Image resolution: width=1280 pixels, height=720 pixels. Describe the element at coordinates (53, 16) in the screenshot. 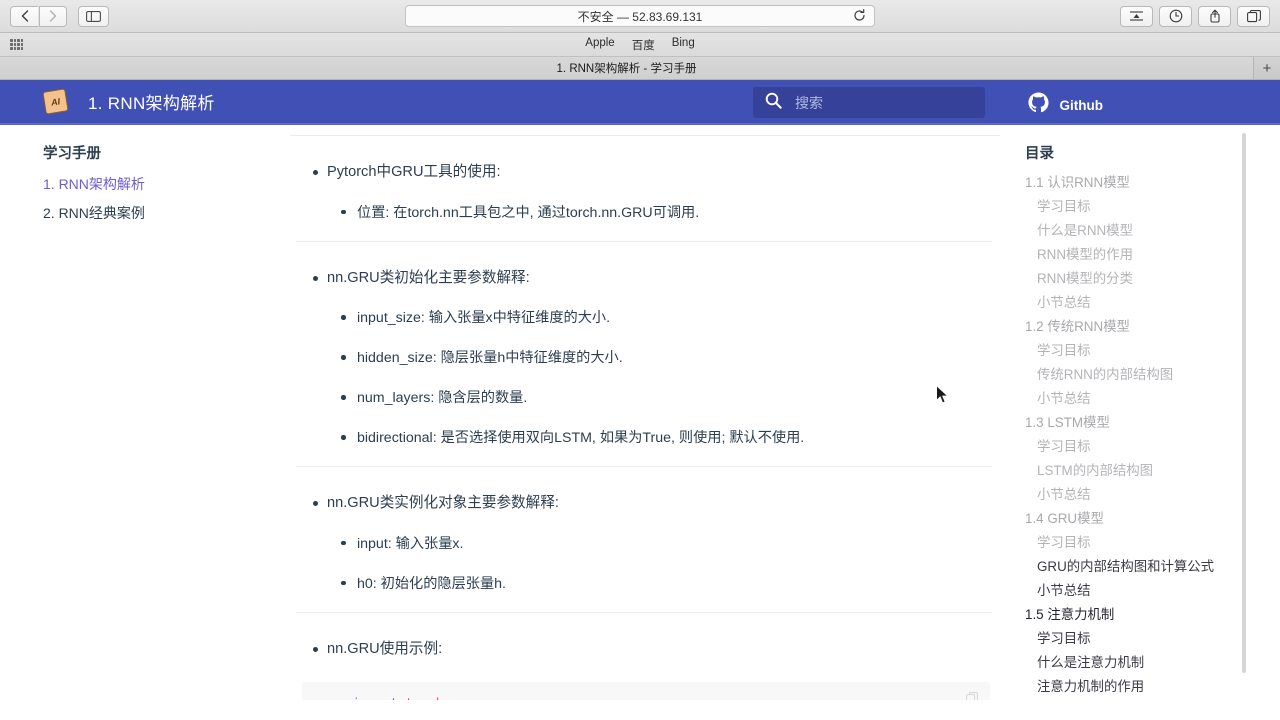

I see `forward-button` at that location.